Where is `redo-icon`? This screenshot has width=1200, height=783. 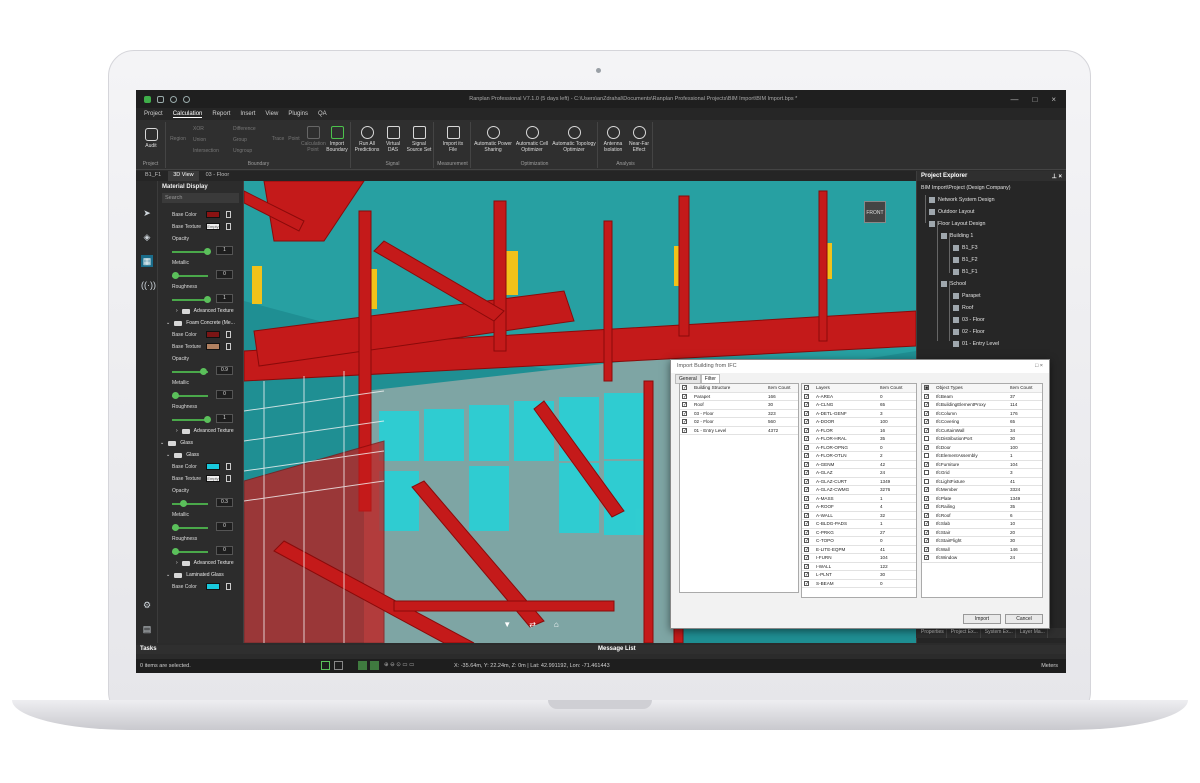
redo-icon is located at coordinates (186, 99).